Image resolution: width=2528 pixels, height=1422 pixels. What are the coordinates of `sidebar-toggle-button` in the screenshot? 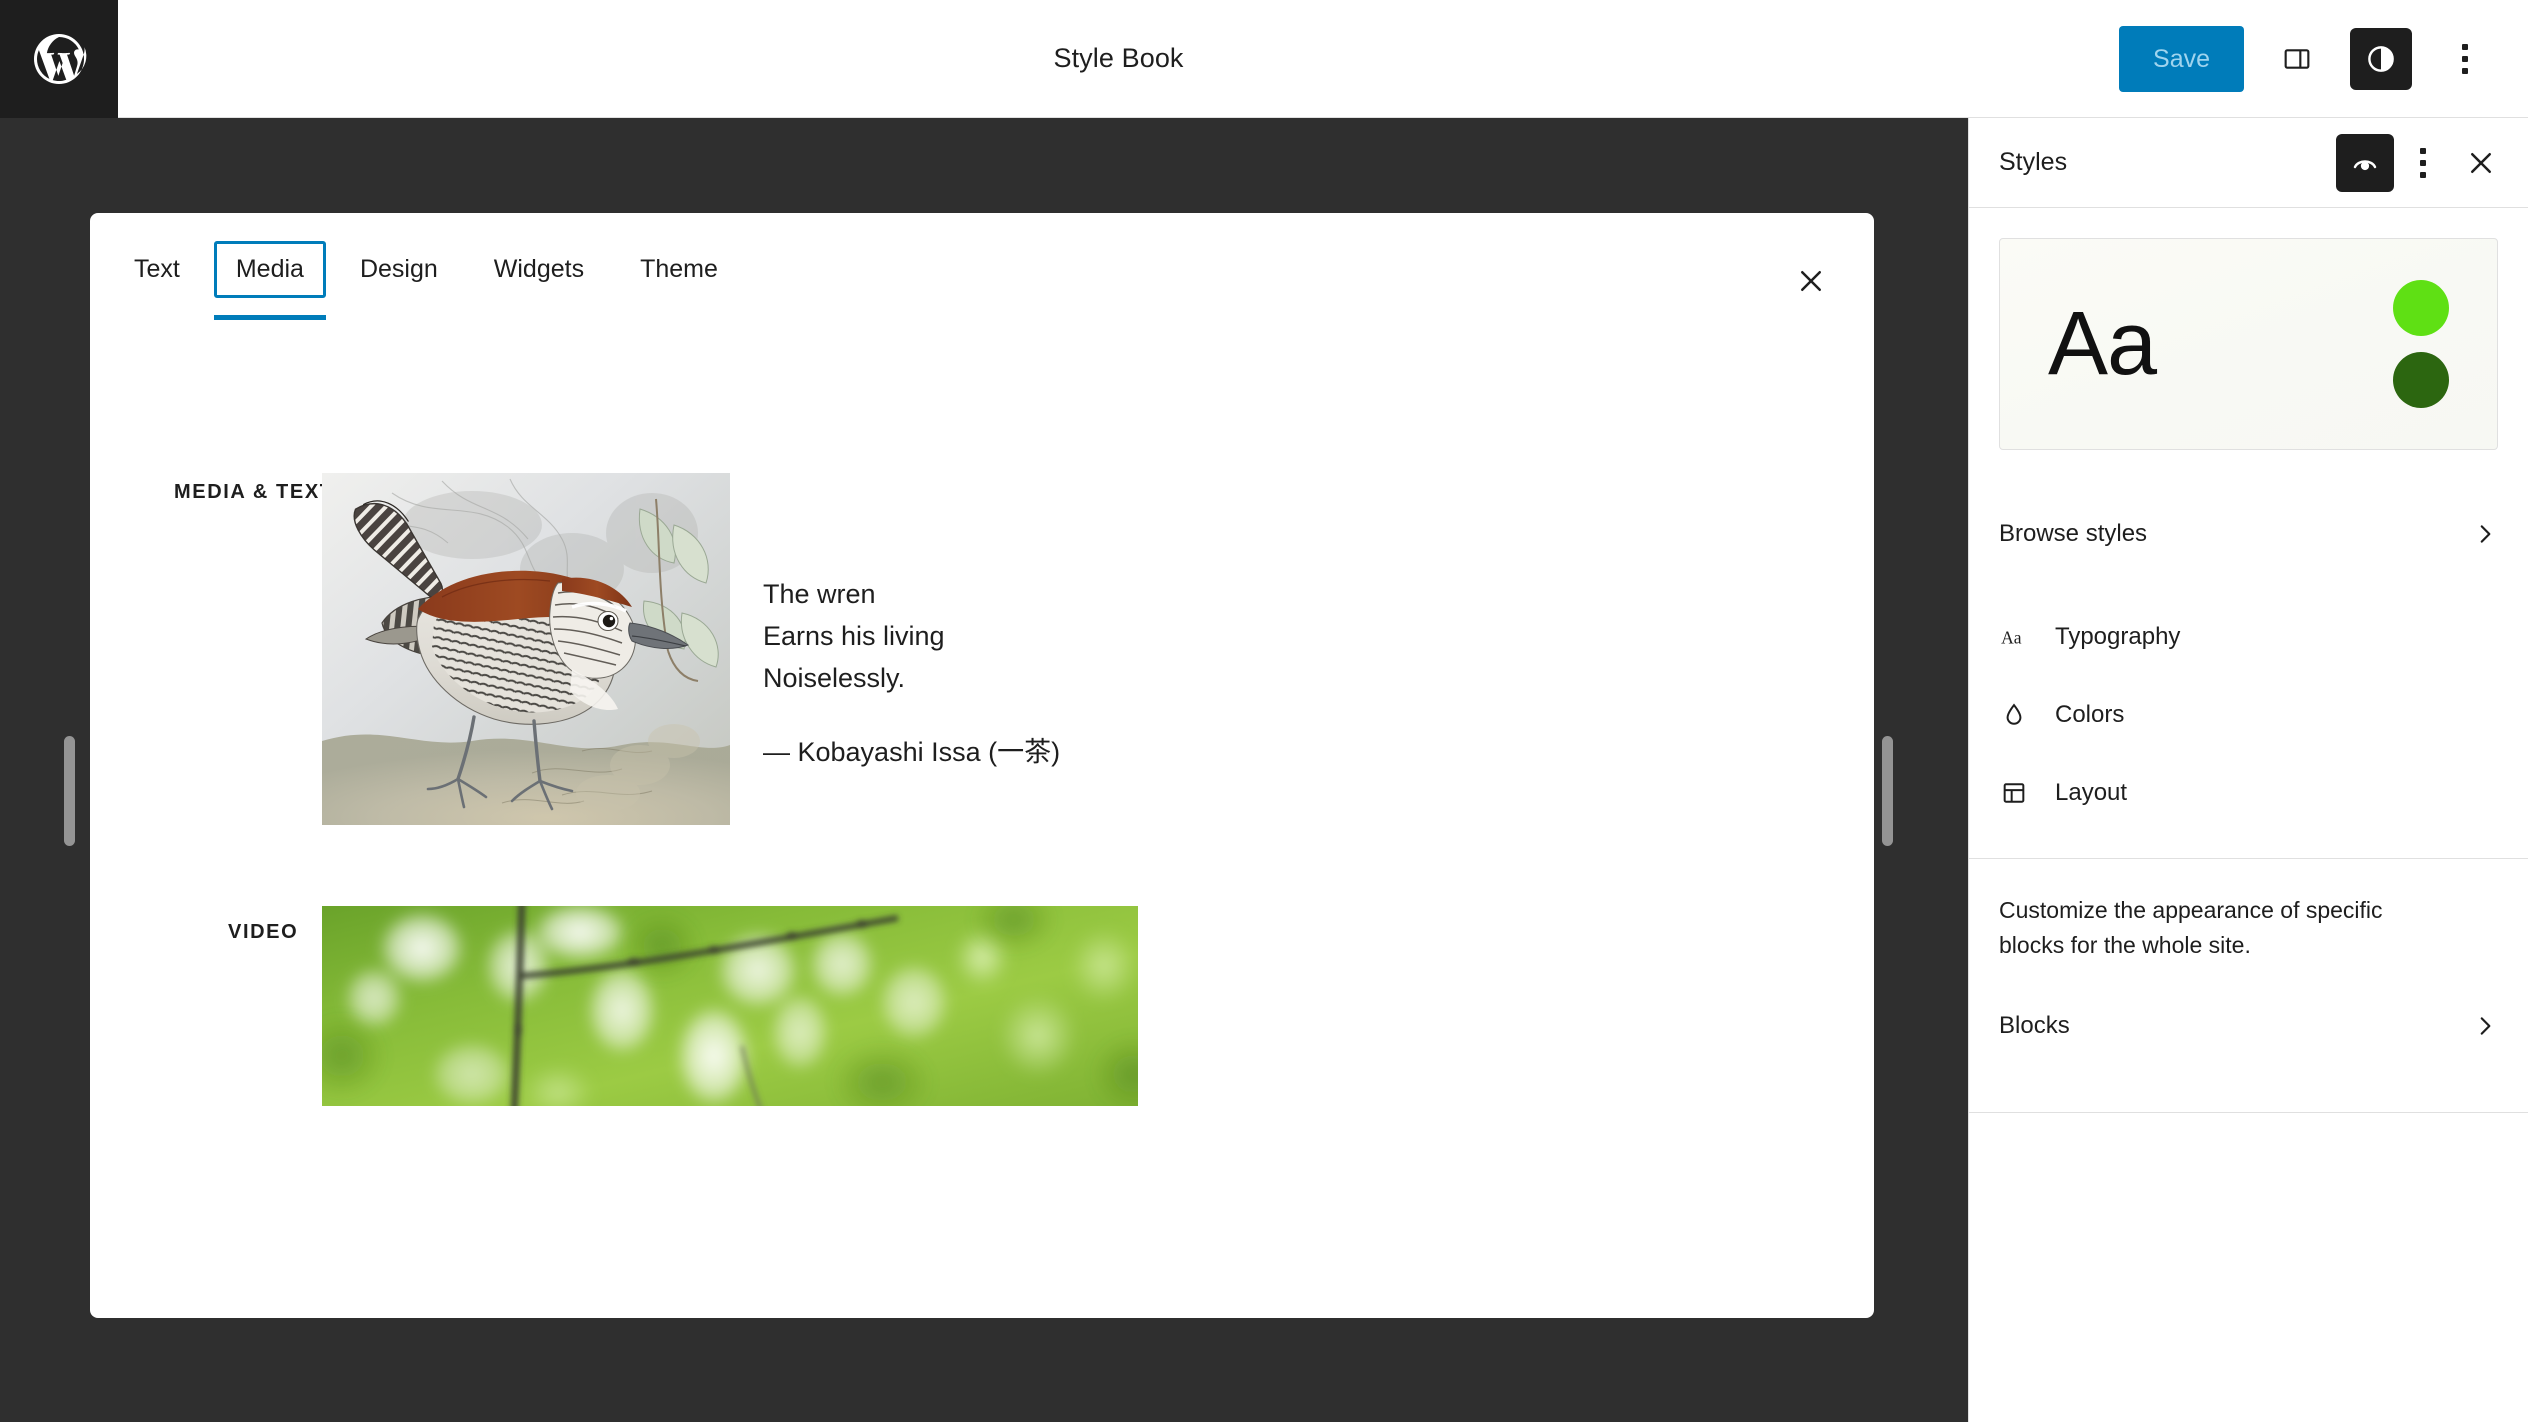 It's located at (2297, 59).